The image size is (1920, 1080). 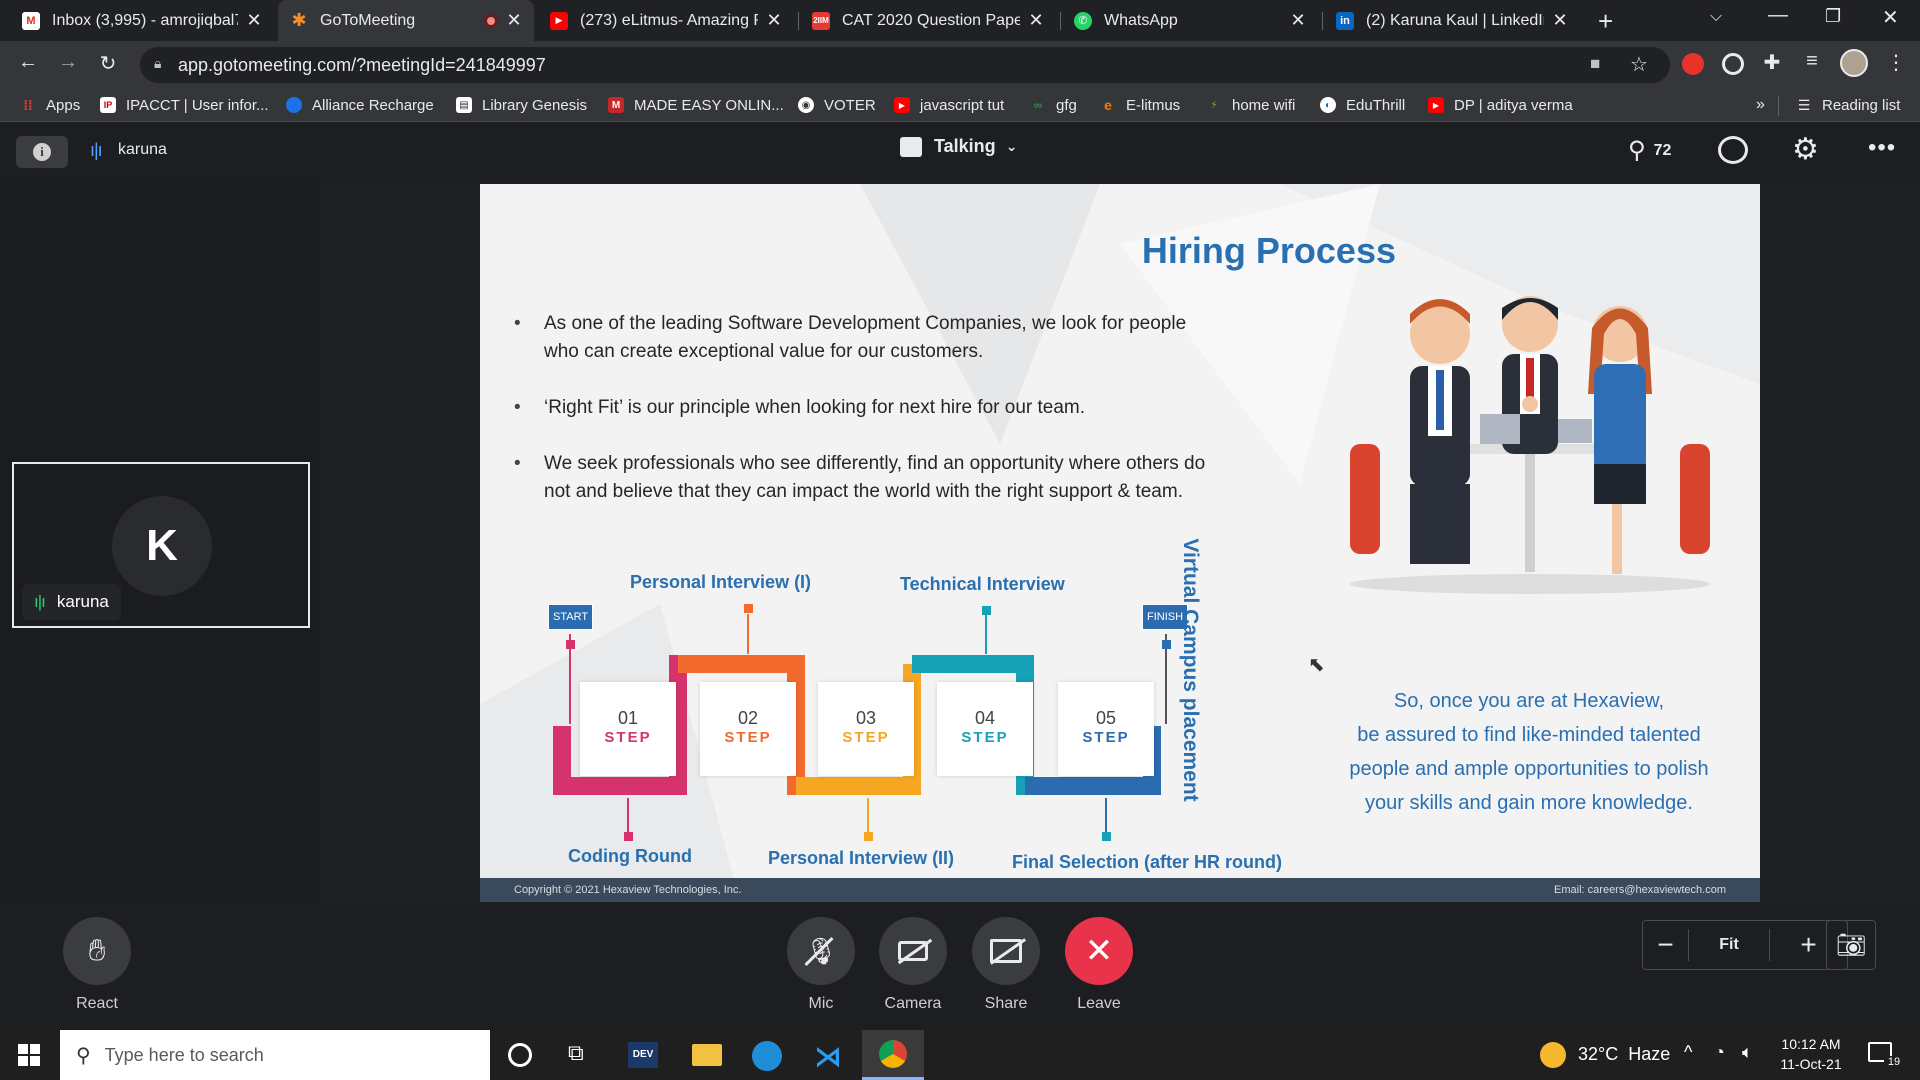 What do you see at coordinates (28, 62) in the screenshot?
I see `back-arrow-icon: ←` at bounding box center [28, 62].